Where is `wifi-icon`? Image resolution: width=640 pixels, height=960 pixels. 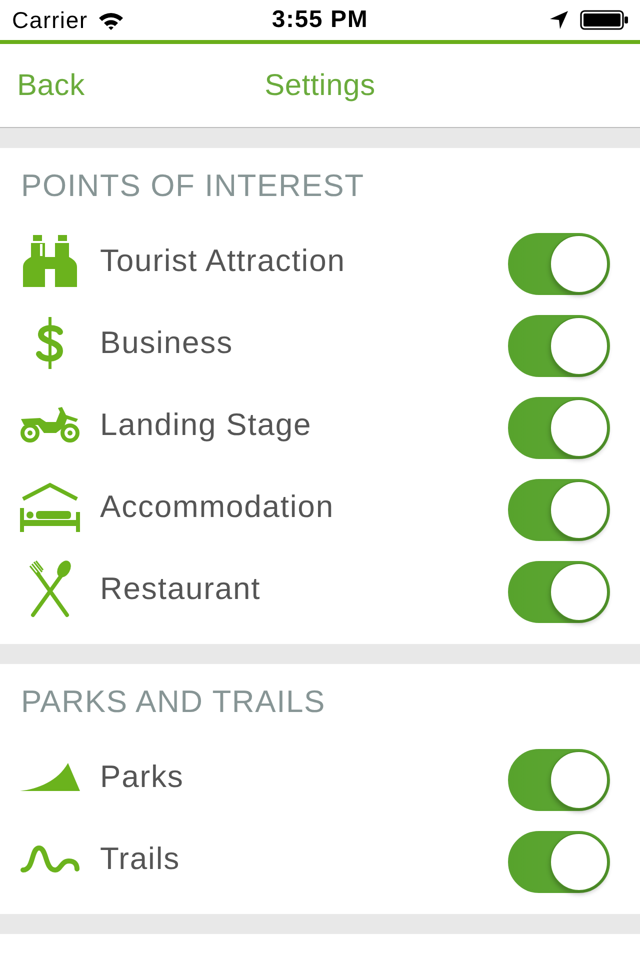
wifi-icon is located at coordinates (111, 20).